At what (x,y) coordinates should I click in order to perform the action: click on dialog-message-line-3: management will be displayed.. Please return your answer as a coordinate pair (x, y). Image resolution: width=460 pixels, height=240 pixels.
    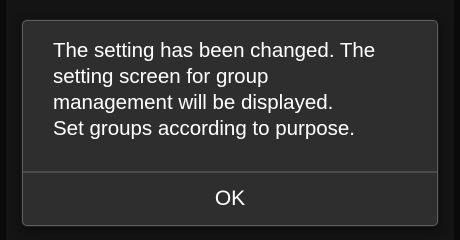
    Looking at the image, I should click on (193, 102).